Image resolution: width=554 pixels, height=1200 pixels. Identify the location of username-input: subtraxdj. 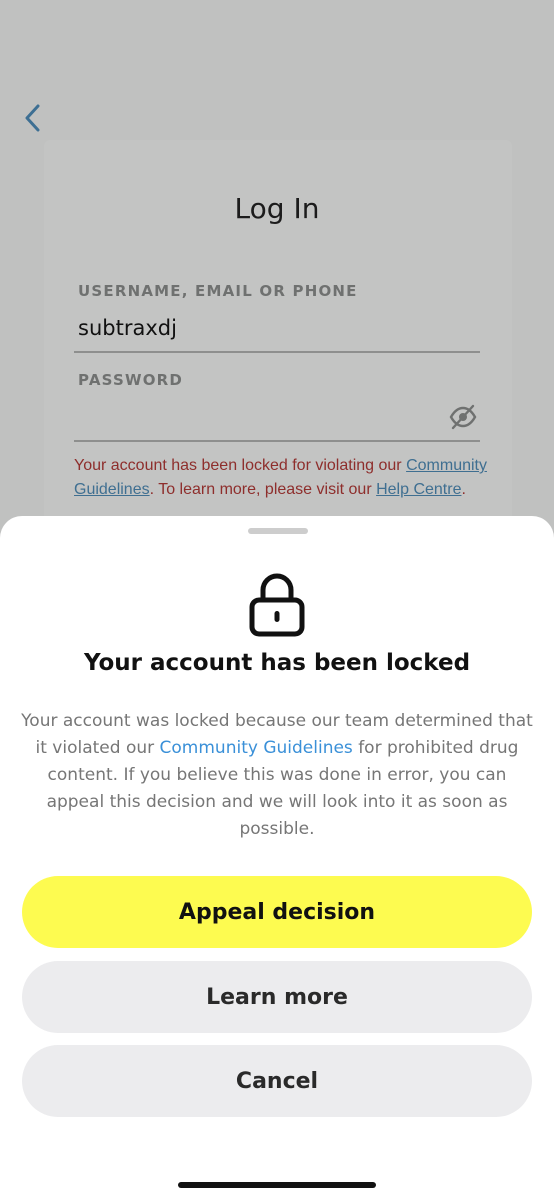
(127, 328).